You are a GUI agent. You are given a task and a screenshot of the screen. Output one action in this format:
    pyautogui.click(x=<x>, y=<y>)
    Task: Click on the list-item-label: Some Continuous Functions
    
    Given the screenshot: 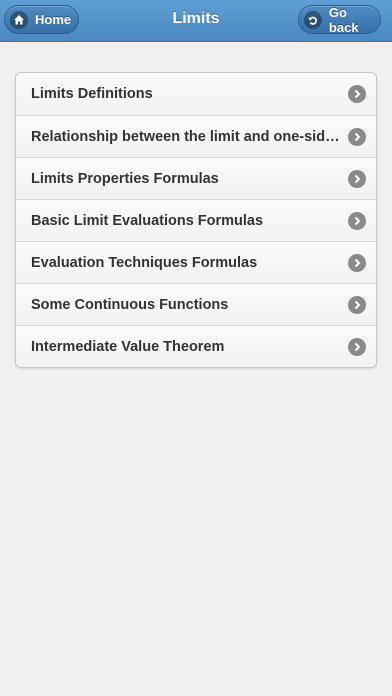 What is the action you would take?
    pyautogui.click(x=130, y=304)
    